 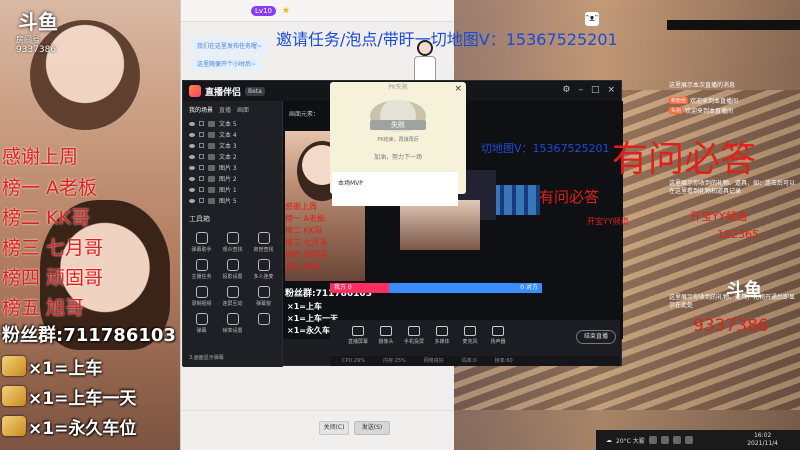 What do you see at coordinates (580, 90) in the screenshot?
I see `minimize-icon: –` at bounding box center [580, 90].